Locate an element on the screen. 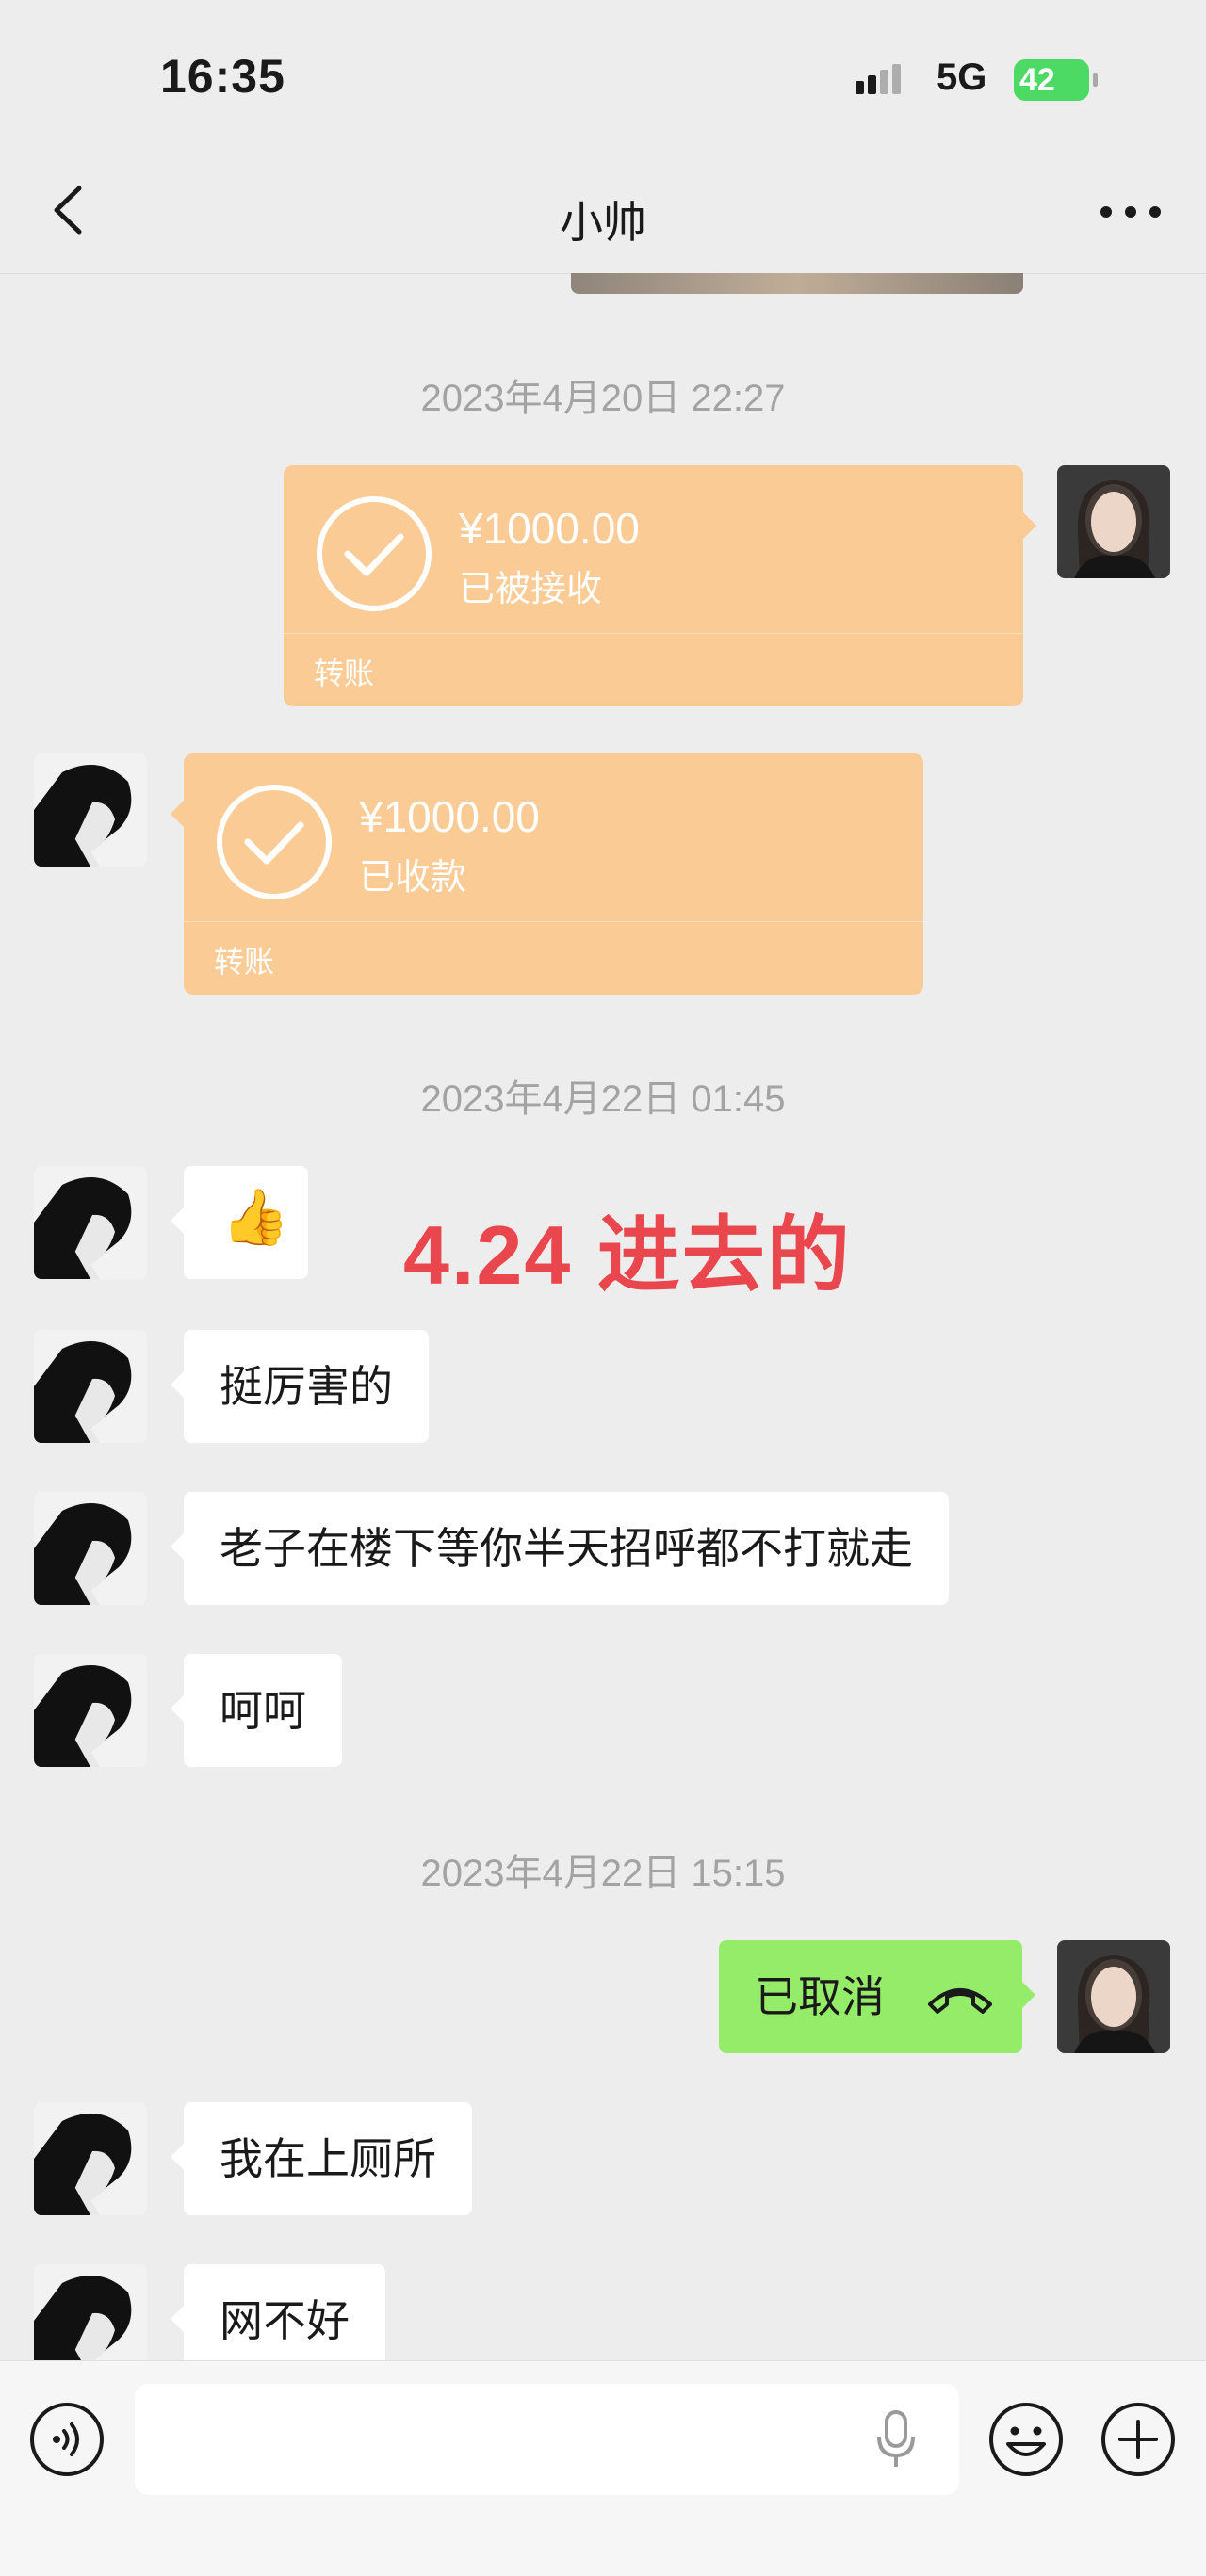 The image size is (1206, 2576). chat-title: 小帅 is located at coordinates (603, 222).